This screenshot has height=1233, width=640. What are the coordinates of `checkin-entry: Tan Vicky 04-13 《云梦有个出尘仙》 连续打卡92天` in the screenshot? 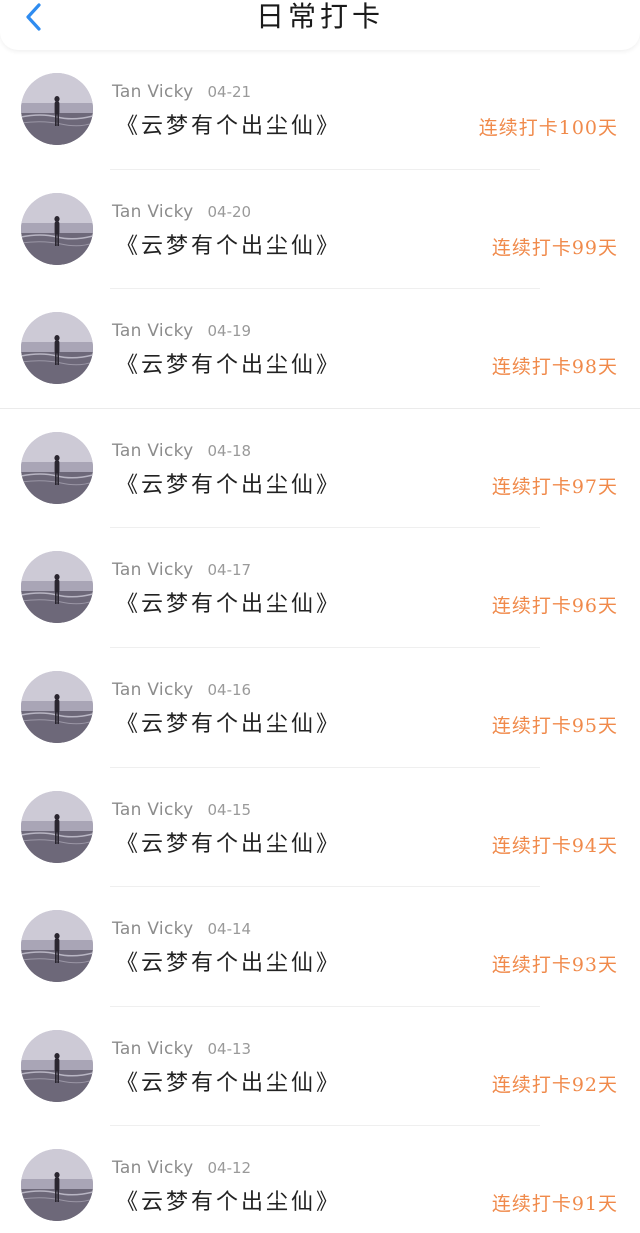 It's located at (320, 1066).